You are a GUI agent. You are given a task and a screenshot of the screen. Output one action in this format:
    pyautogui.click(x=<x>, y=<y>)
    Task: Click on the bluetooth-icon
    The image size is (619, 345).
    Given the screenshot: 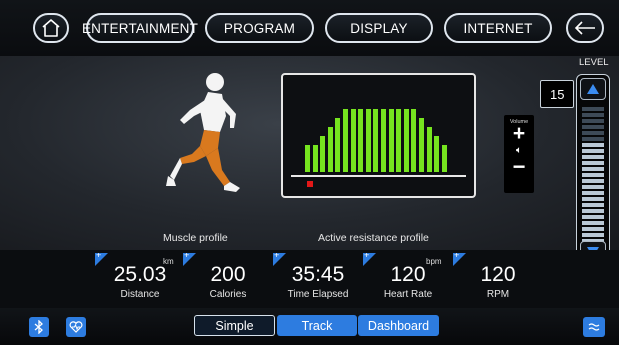 What is the action you would take?
    pyautogui.click(x=38, y=327)
    